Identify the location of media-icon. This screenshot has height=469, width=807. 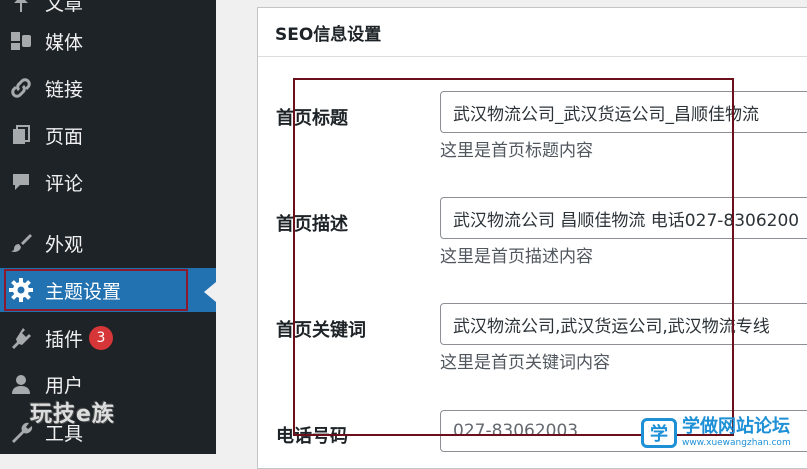
(21, 41).